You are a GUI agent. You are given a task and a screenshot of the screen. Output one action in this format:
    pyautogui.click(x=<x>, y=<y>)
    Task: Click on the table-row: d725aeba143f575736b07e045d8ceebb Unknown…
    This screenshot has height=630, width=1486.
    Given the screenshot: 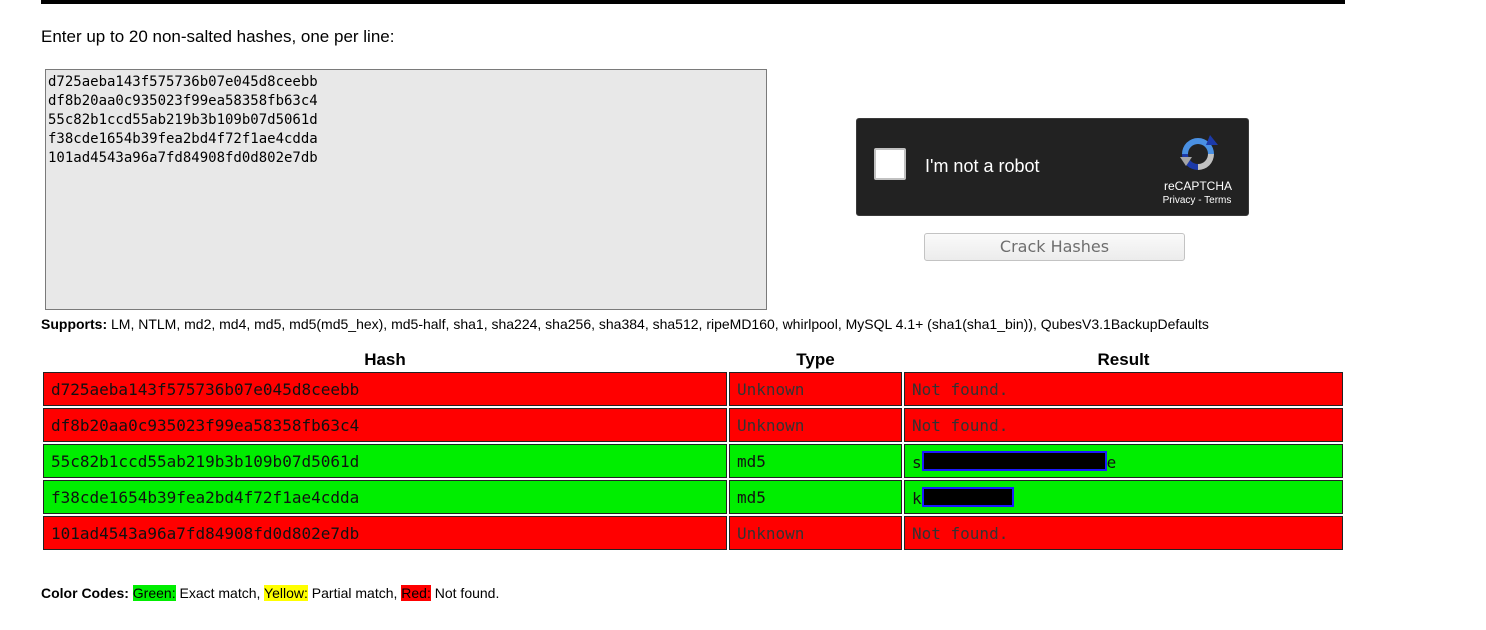 What is the action you would take?
    pyautogui.click(x=693, y=389)
    